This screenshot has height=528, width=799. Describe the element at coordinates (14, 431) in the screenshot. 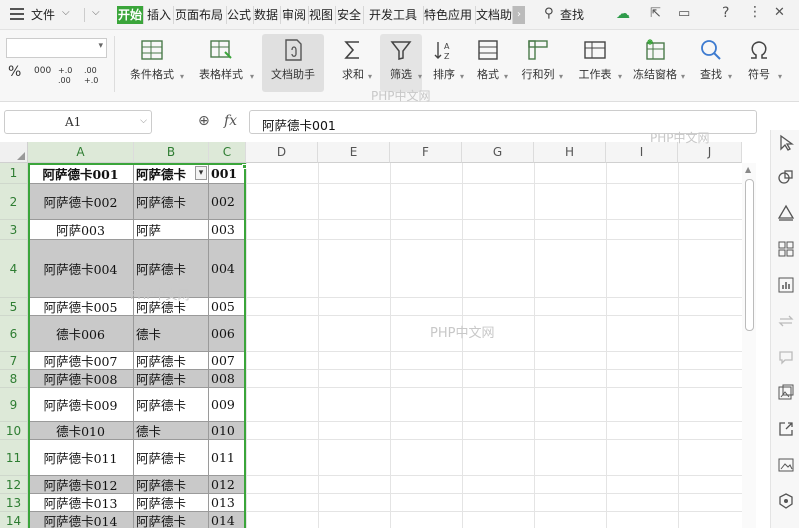

I see `row-header: 10` at that location.